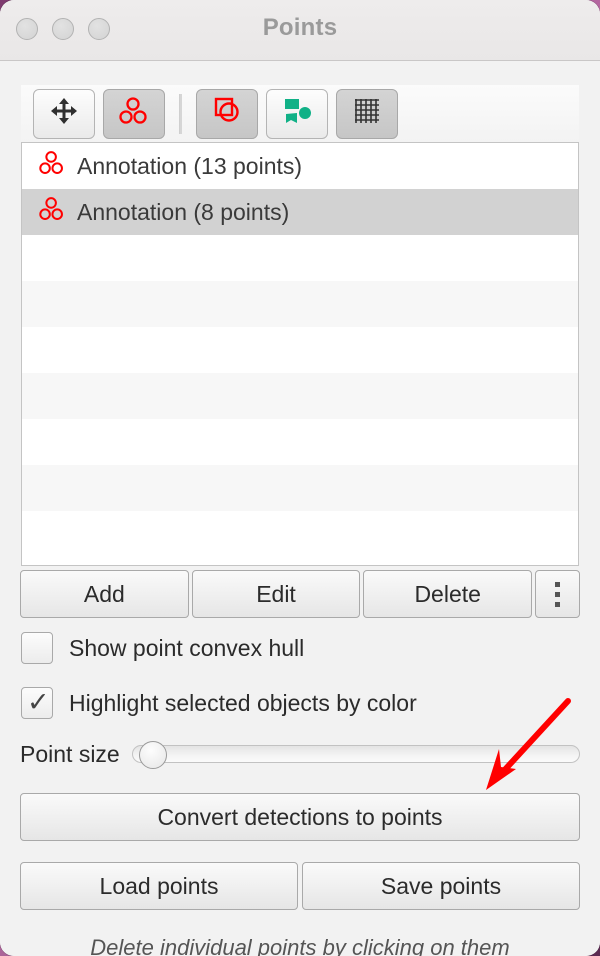  I want to click on checkmark-icon: ✓, so click(38, 702).